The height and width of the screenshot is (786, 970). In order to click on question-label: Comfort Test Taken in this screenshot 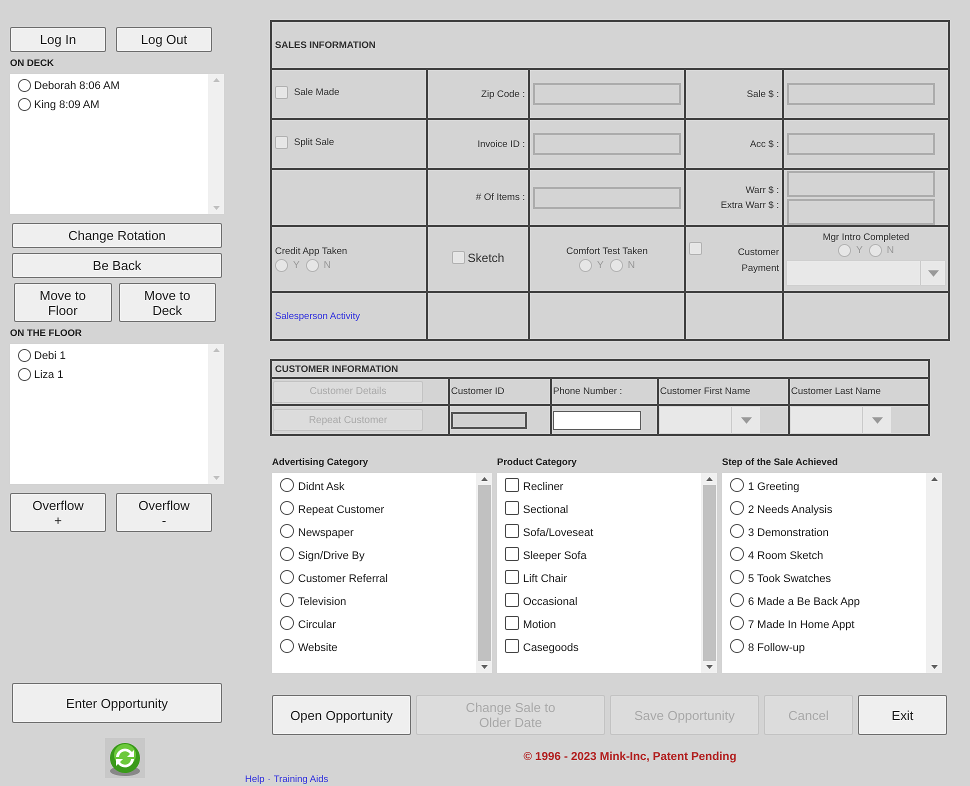, I will do `click(607, 251)`.